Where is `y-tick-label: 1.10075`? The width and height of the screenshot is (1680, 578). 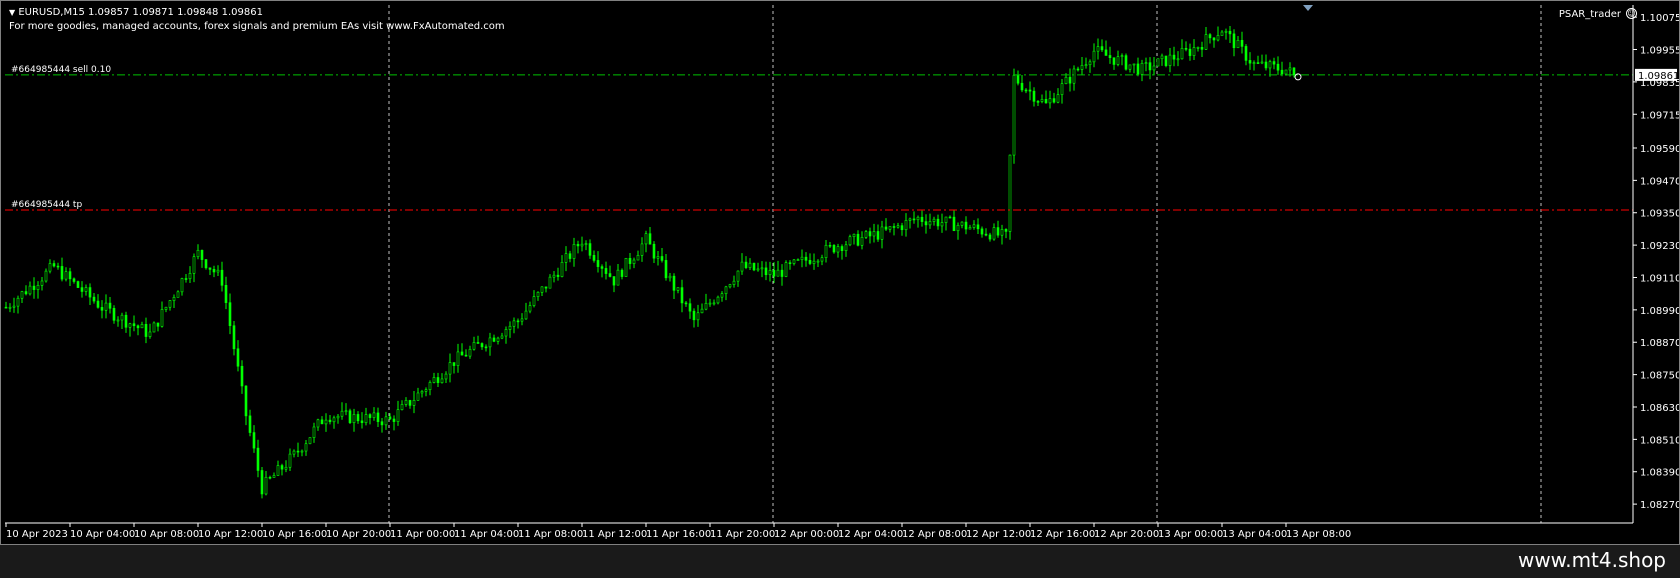 y-tick-label: 1.10075 is located at coordinates (1659, 18).